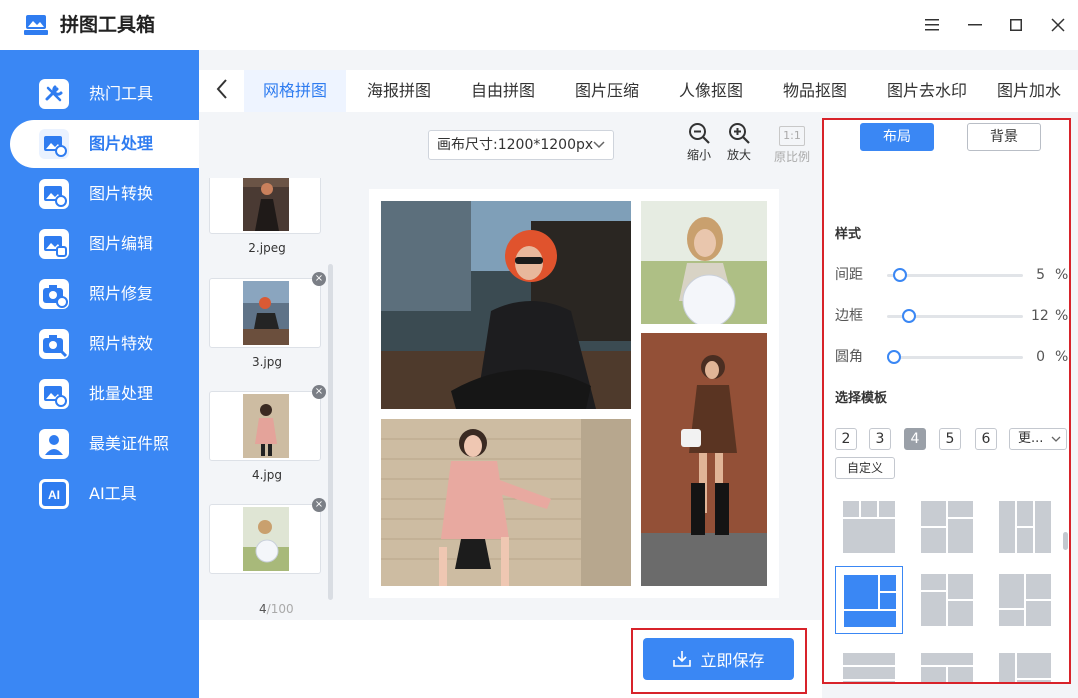  I want to click on sidebar-item-id-photo: 最美证件照, so click(99, 444).